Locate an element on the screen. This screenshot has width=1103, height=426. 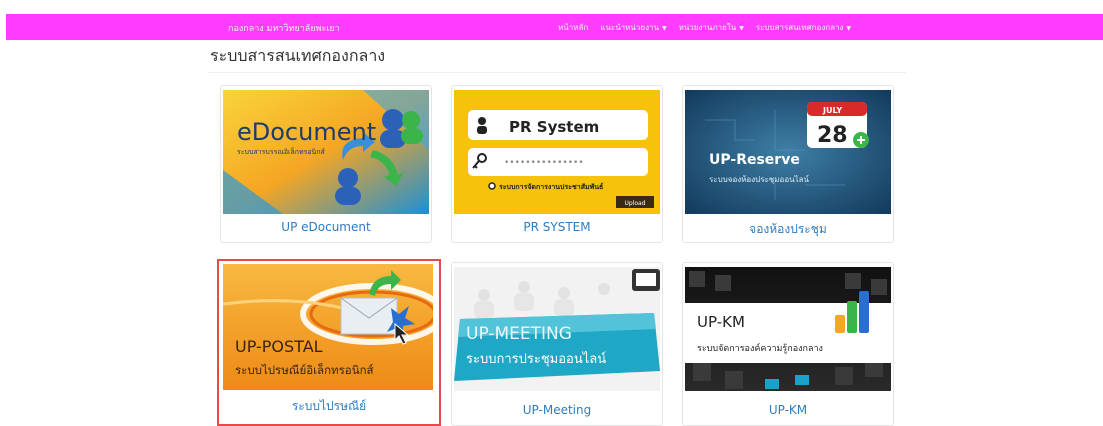
nav-item-home: หน้าหลัก is located at coordinates (573, 27).